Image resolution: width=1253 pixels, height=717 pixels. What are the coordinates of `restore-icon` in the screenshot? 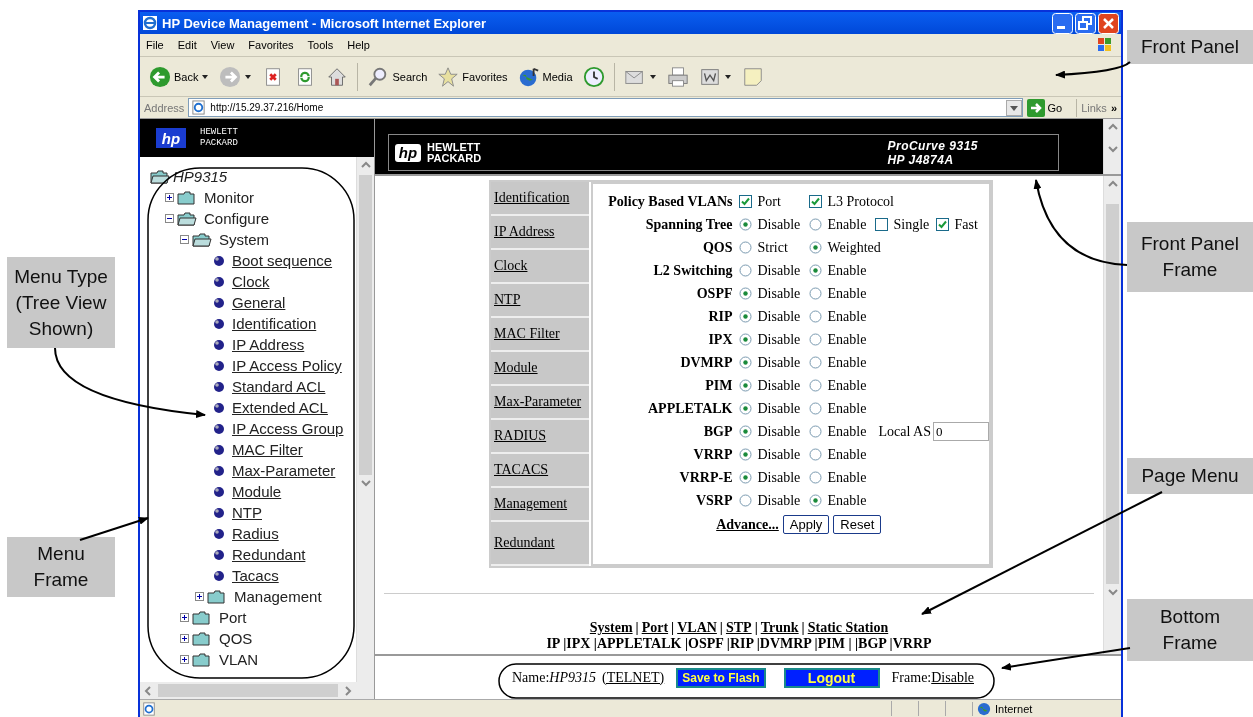 It's located at (1085, 23).